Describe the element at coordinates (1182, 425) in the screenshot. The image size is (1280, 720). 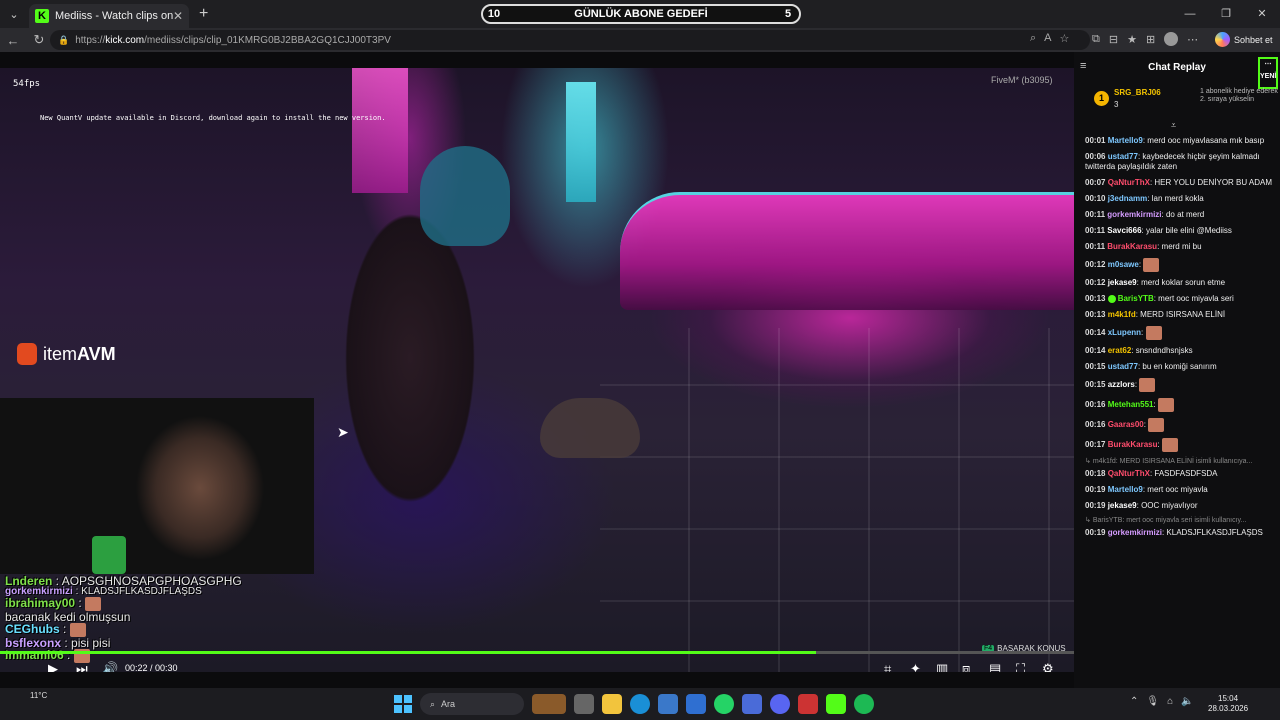
I see `chat-message: 00:16 Gaaras00:` at that location.